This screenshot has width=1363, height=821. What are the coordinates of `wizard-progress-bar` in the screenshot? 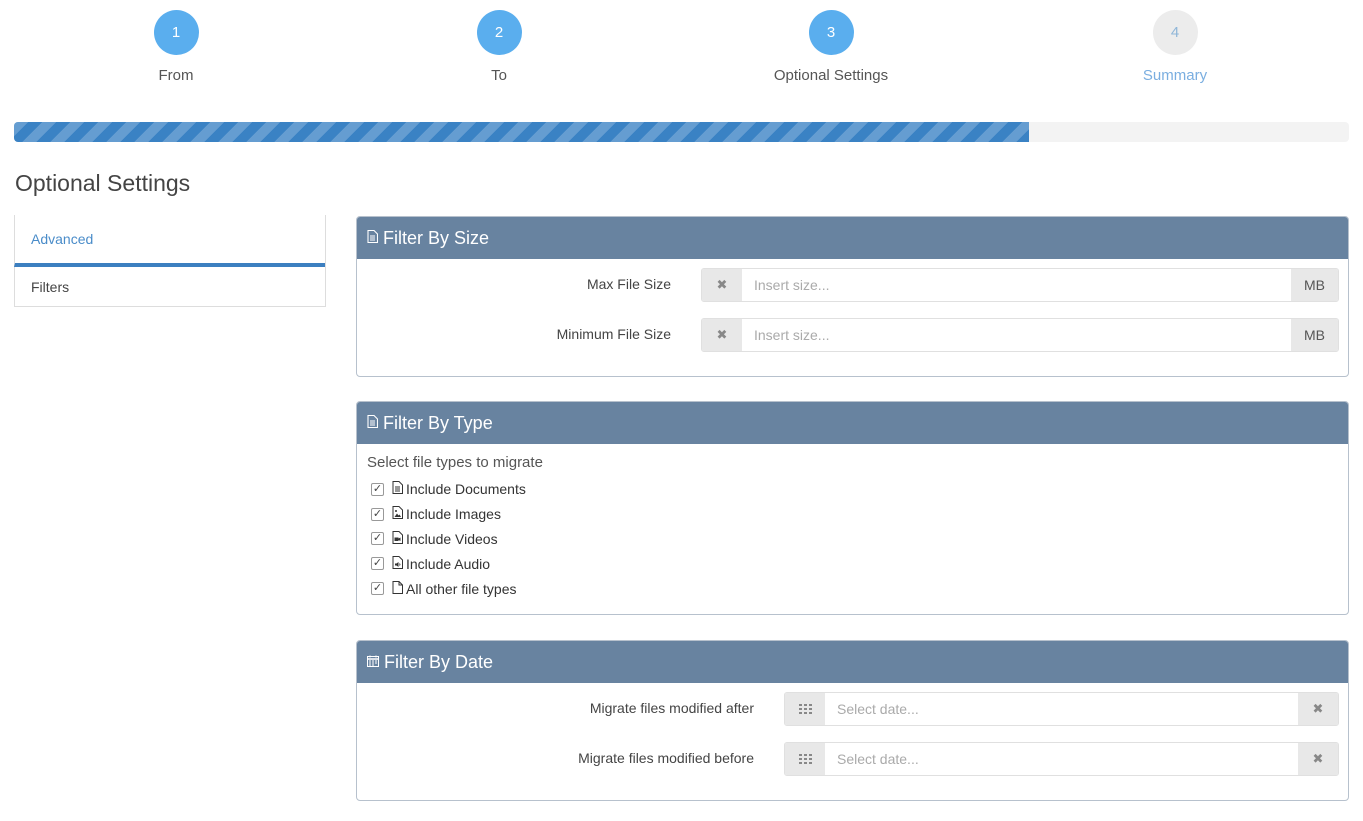 It's located at (681, 132).